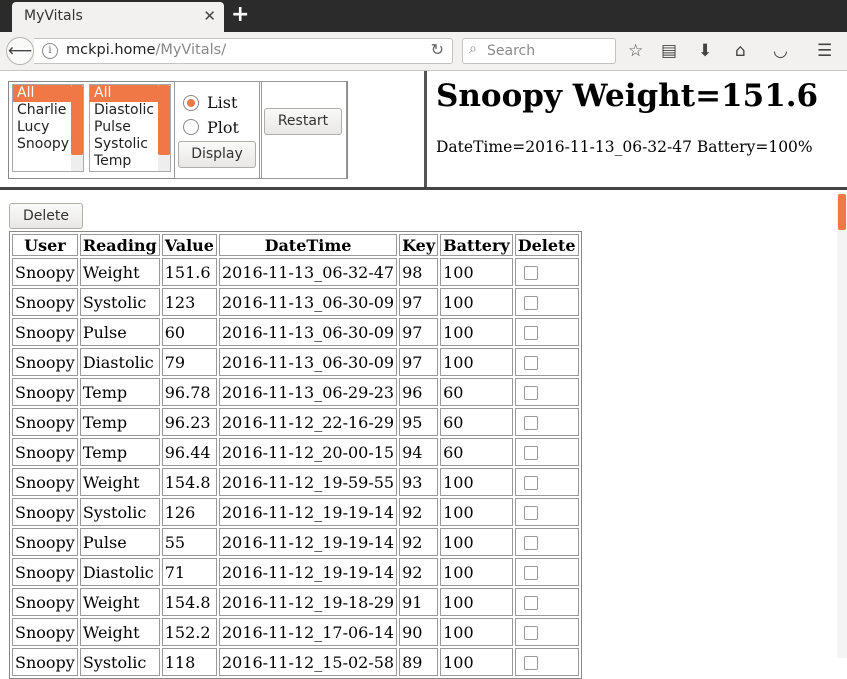 This screenshot has width=847, height=679. Describe the element at coordinates (842, 212) in the screenshot. I see `page-scrollbar-thumb` at that location.